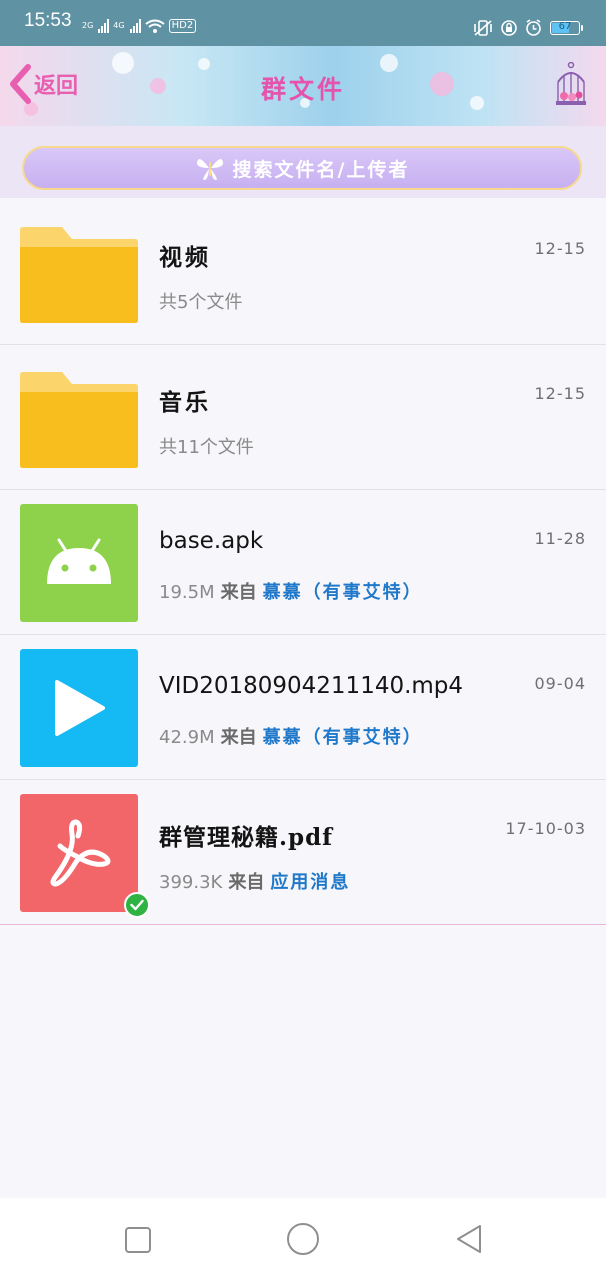  I want to click on video-thumbnail, so click(79, 708).